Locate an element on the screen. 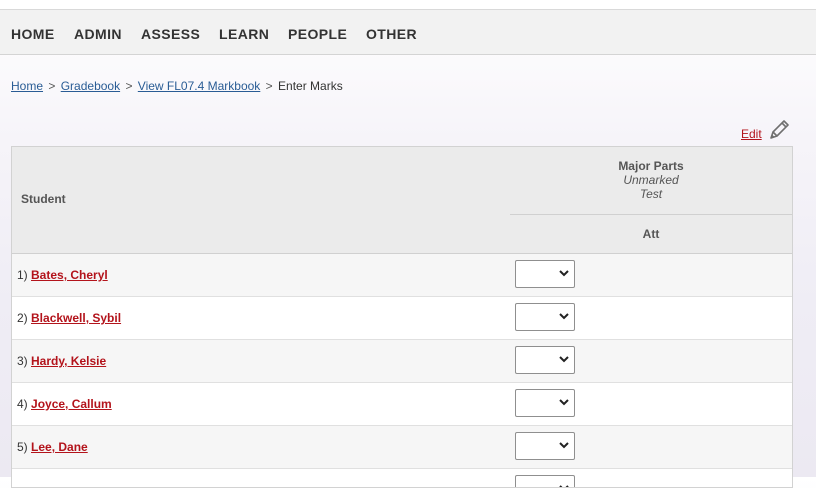 Image resolution: width=816 pixels, height=488 pixels. top-strip is located at coordinates (408, 5).